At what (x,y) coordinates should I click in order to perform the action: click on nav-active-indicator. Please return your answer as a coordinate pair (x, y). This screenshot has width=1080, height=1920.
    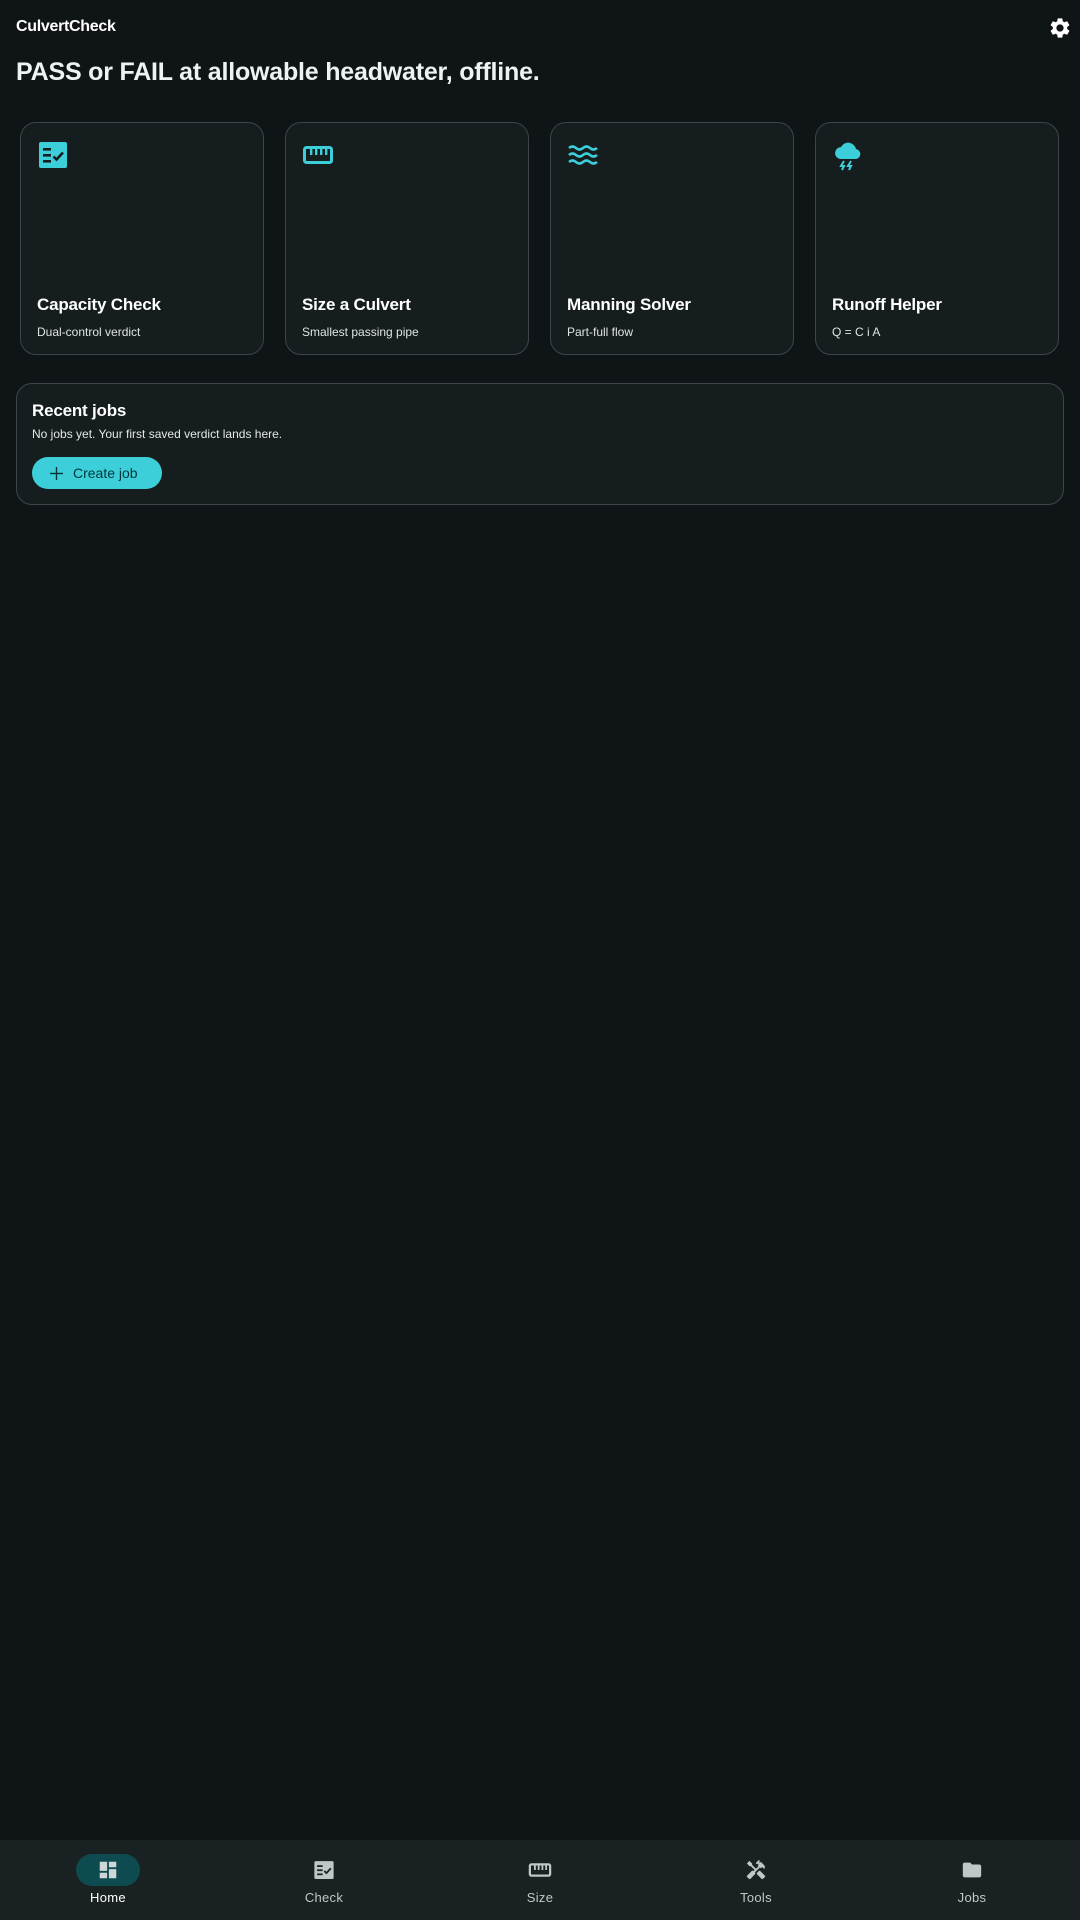
    Looking at the image, I should click on (108, 1870).